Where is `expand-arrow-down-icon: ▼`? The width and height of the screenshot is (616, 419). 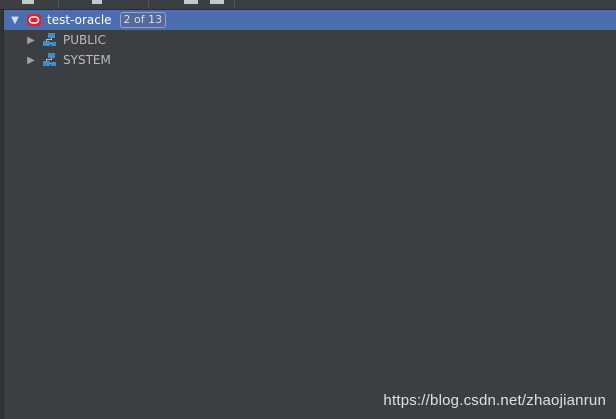 expand-arrow-down-icon: ▼ is located at coordinates (15, 20).